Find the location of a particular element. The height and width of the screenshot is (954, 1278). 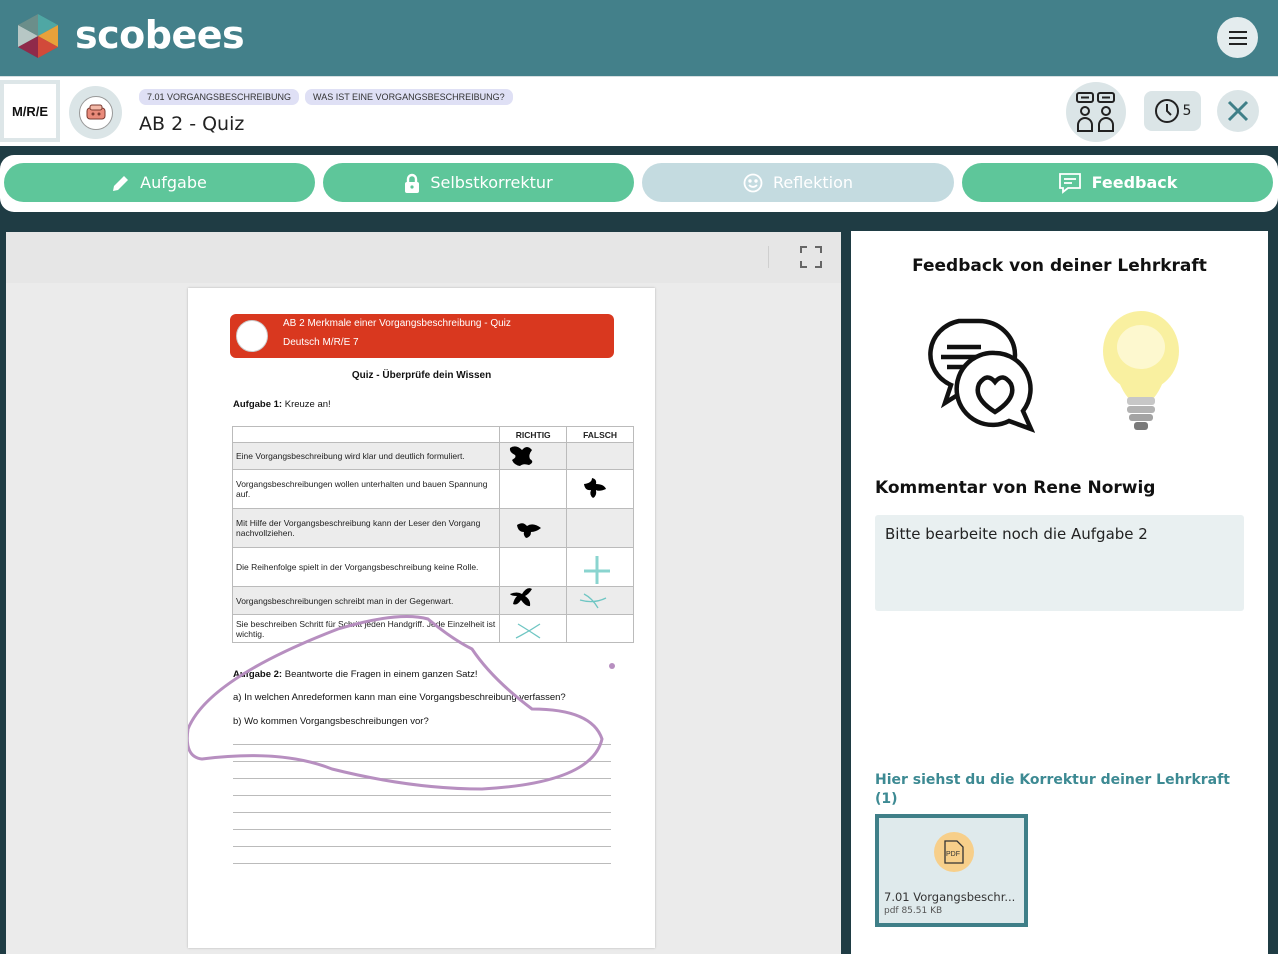

page-title: AB 2 - Quiz is located at coordinates (192, 124).